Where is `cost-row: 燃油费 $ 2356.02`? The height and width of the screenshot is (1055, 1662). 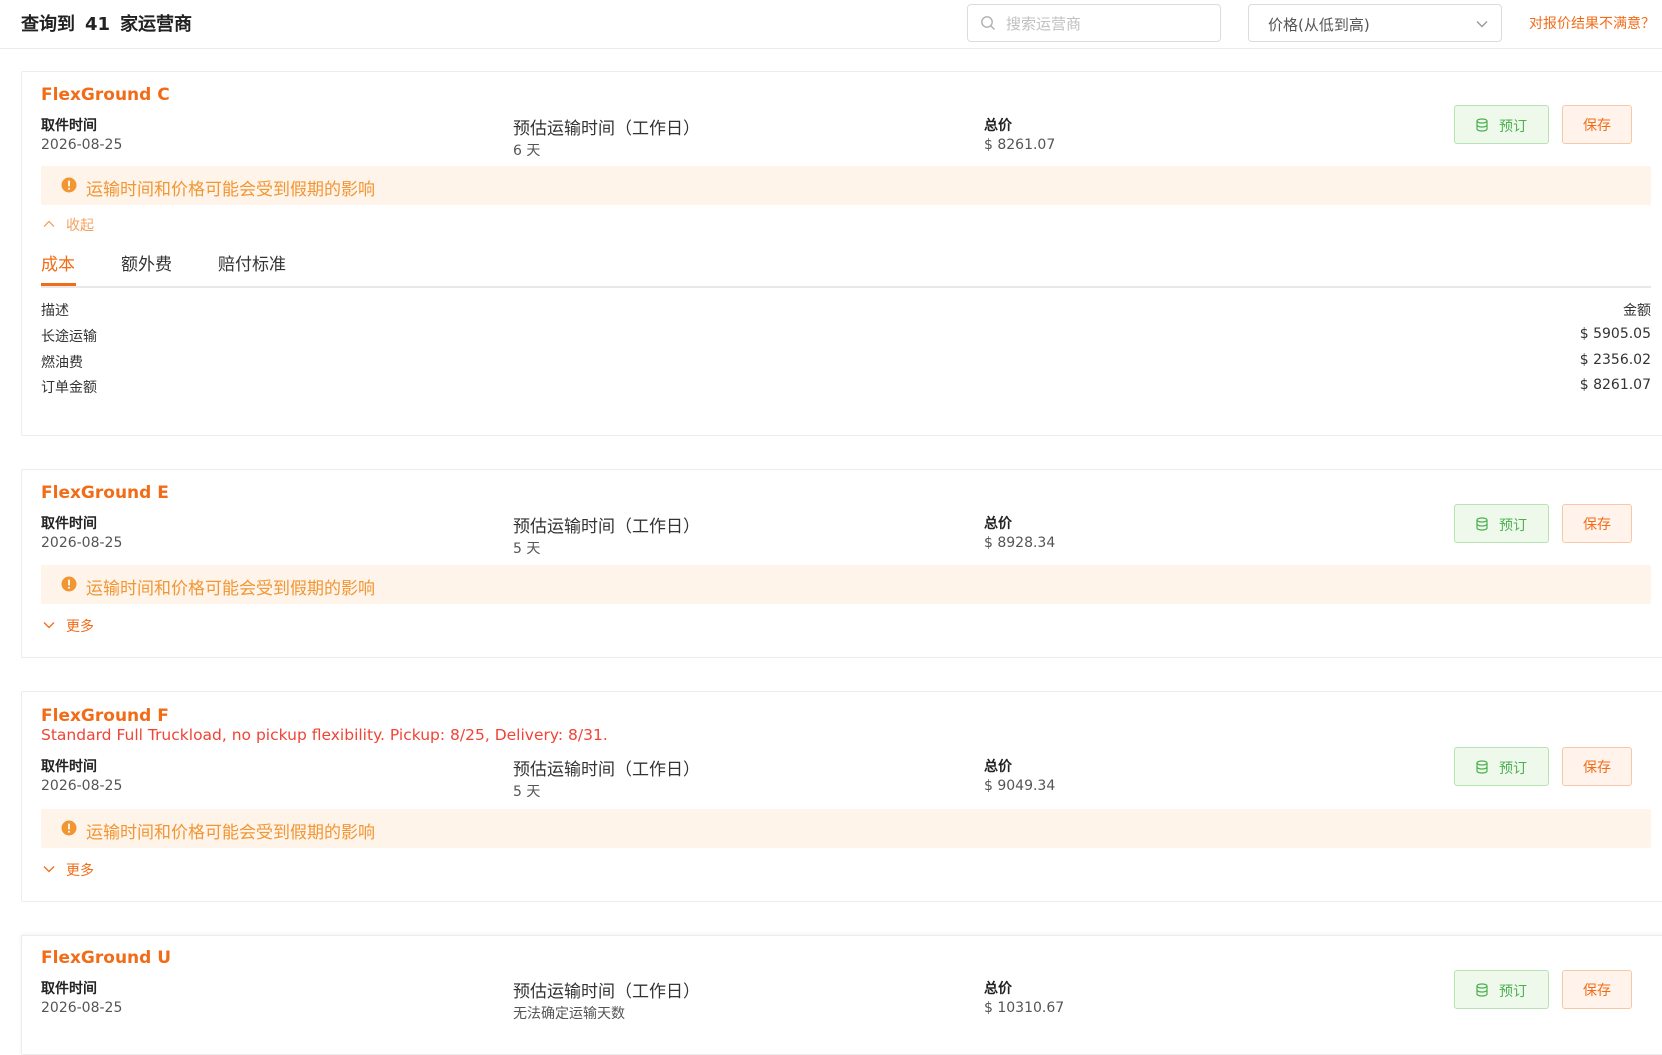 cost-row: 燃油费 $ 2356.02 is located at coordinates (846, 363).